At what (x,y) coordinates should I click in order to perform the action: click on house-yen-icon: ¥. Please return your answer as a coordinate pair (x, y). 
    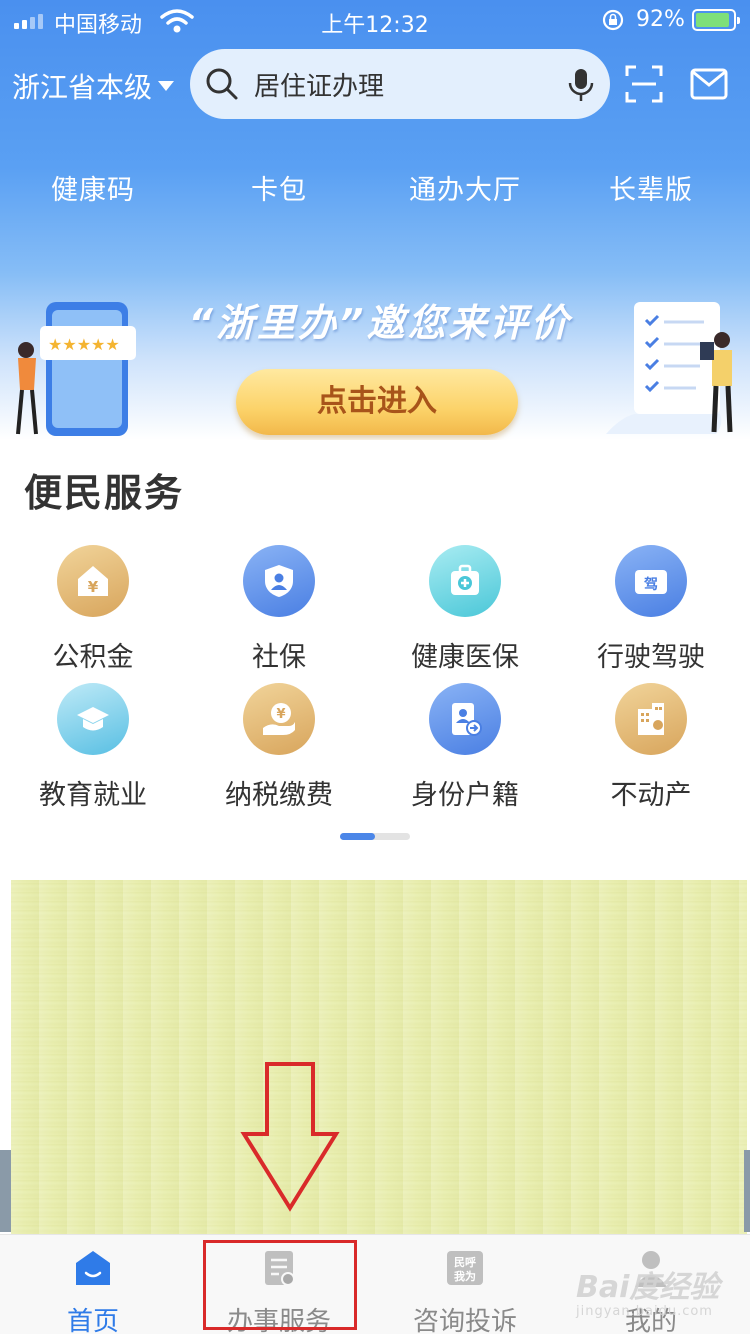
    Looking at the image, I should click on (93, 581).